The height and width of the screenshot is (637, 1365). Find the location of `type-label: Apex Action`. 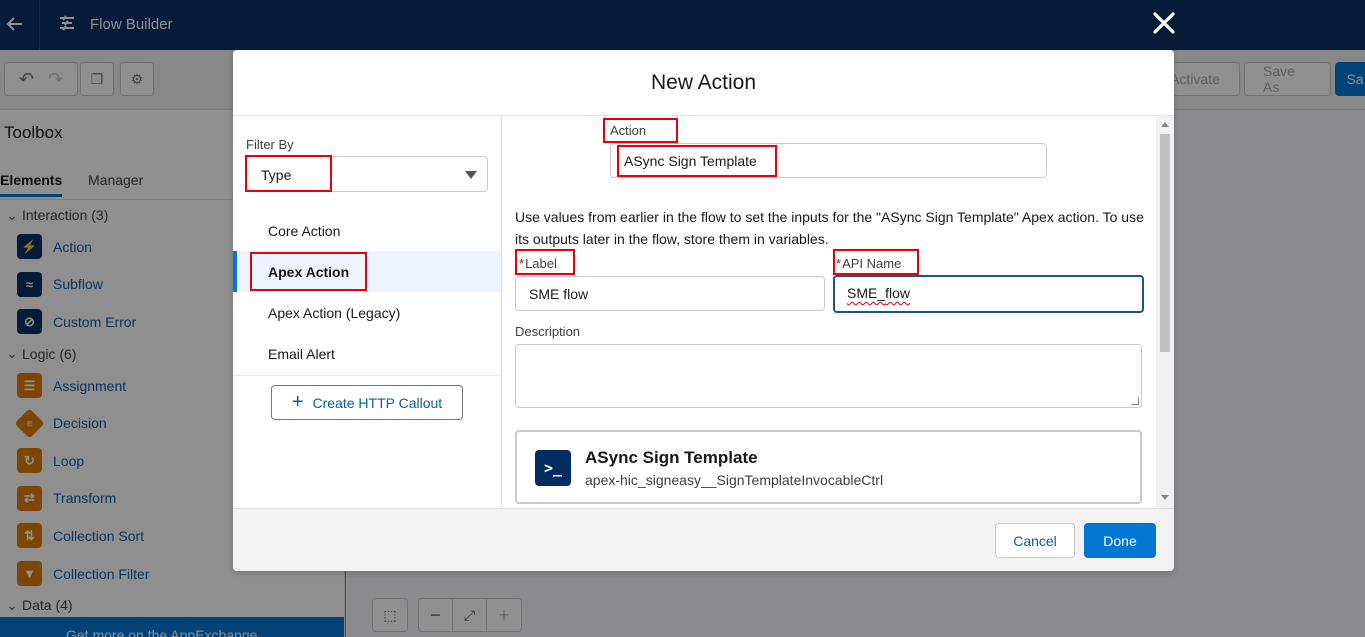

type-label: Apex Action is located at coordinates (309, 271).